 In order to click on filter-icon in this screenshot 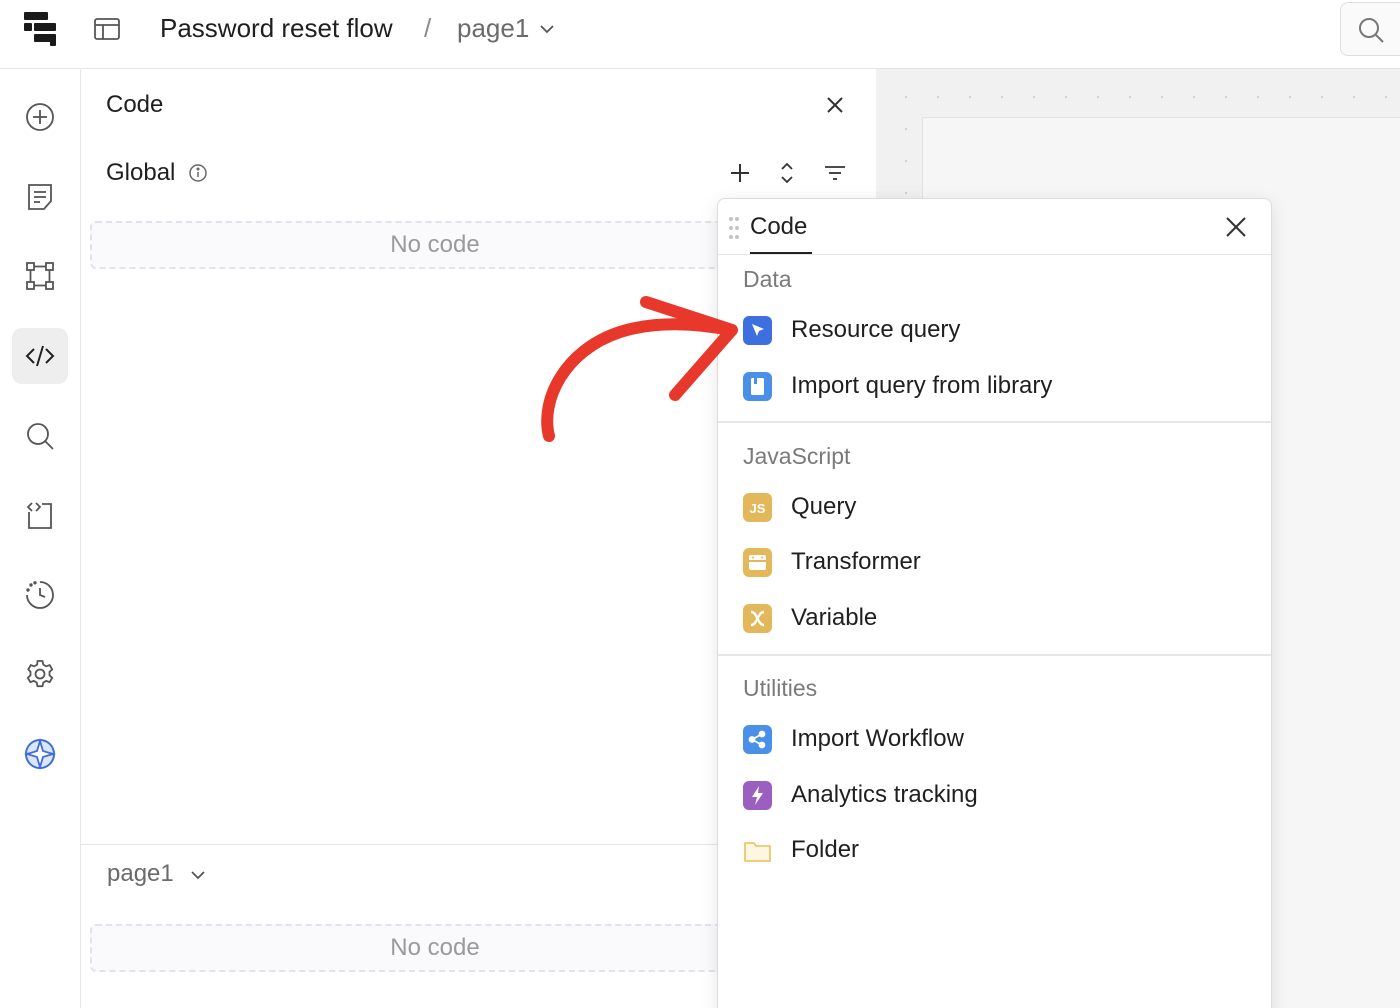, I will do `click(835, 173)`.